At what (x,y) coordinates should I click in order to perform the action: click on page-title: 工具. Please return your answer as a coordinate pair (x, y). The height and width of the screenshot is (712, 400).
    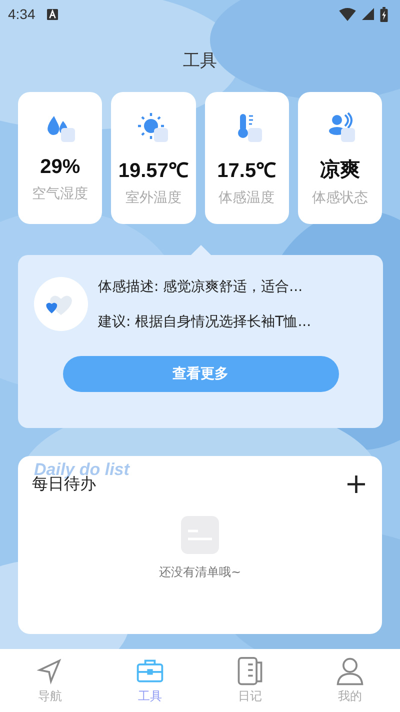
    Looking at the image, I should click on (200, 61).